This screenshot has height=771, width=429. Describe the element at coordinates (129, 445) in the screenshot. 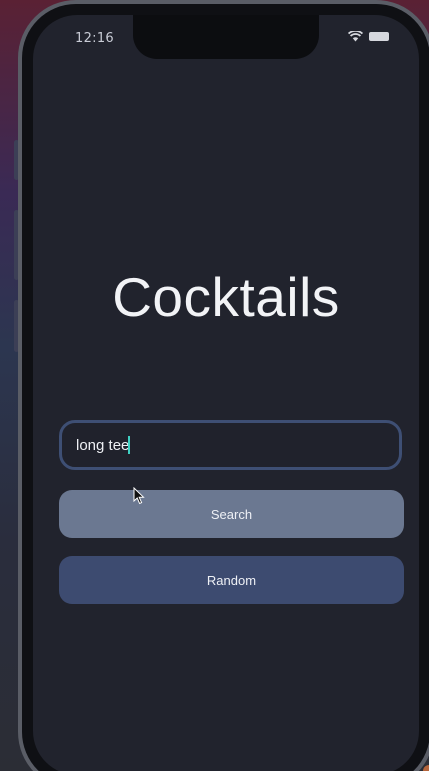

I see `text-caret` at that location.